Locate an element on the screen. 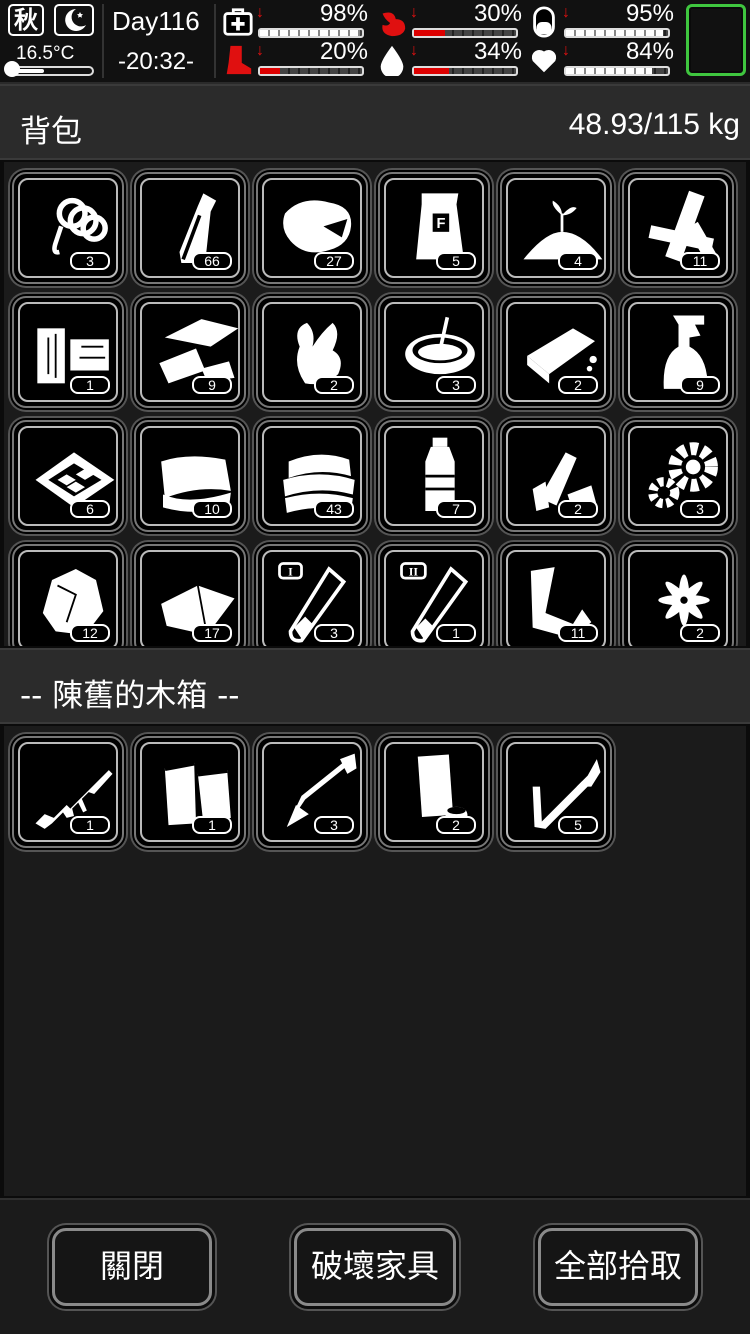 This screenshot has height=1334, width=750. item-frame: 10 is located at coordinates (190, 476).